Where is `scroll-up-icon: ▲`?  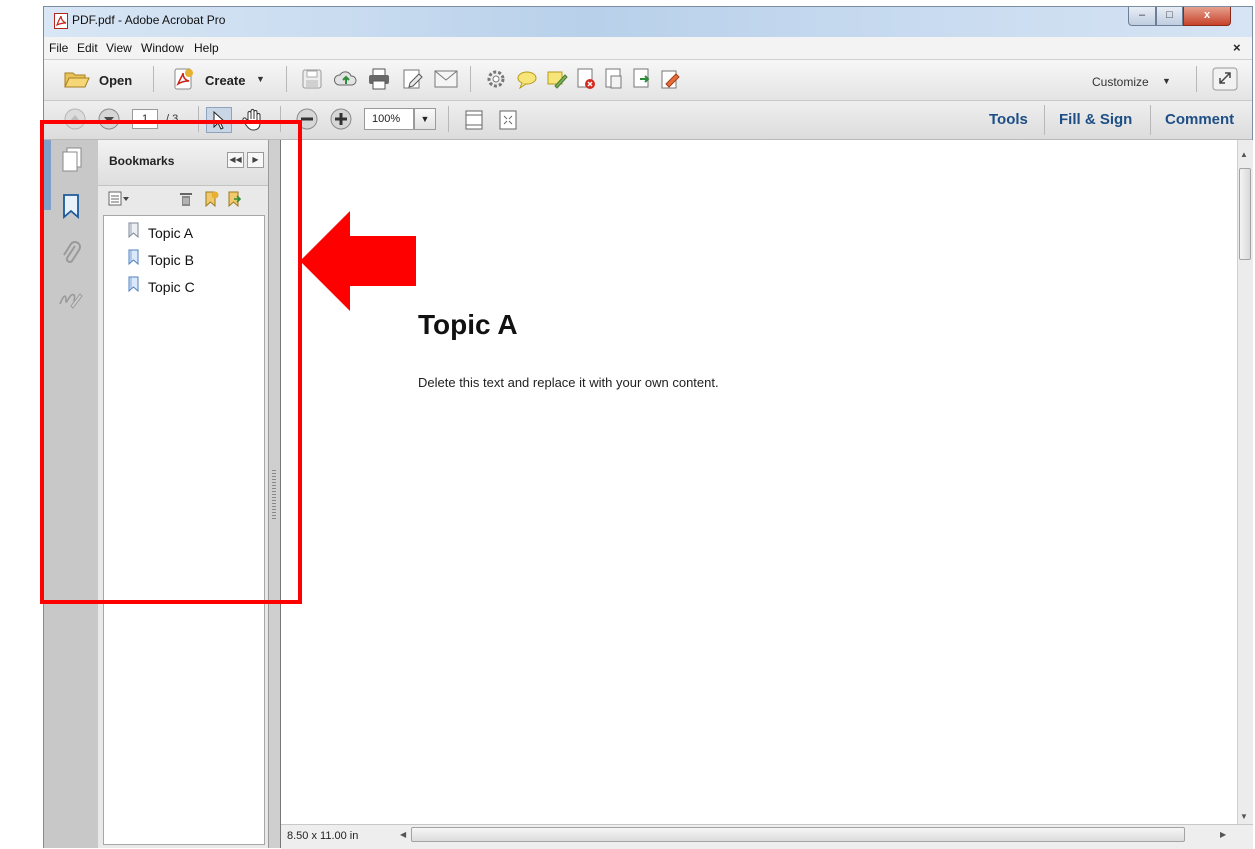
scroll-up-icon: ▲ is located at coordinates (1244, 154).